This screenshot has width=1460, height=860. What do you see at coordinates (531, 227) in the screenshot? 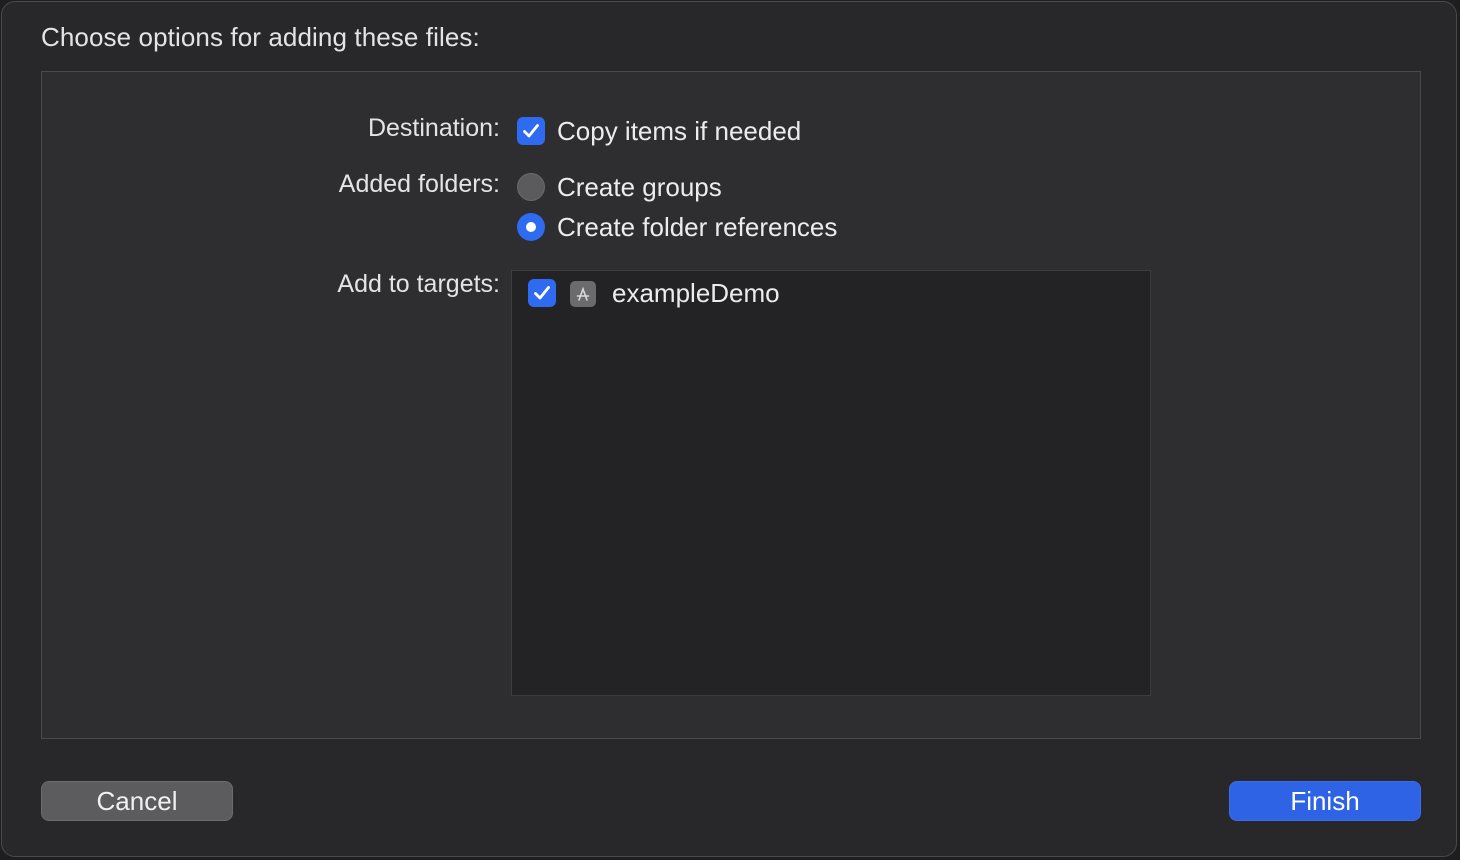
I see `create-folder-references-radio` at bounding box center [531, 227].